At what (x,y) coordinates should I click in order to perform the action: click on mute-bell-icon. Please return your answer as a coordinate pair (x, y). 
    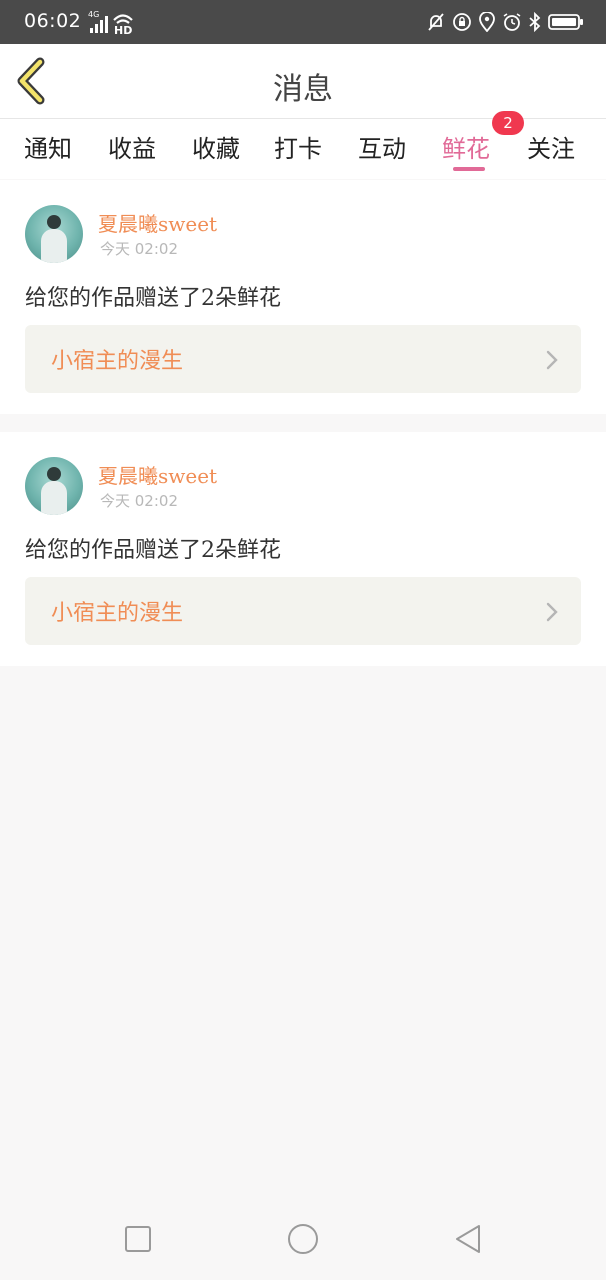
    Looking at the image, I should click on (436, 22).